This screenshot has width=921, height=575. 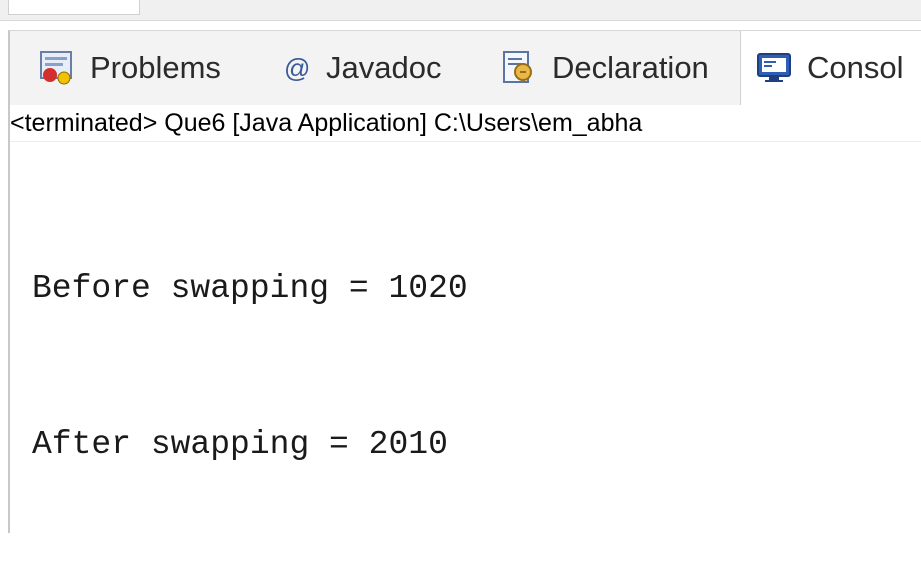 What do you see at coordinates (240, 444) in the screenshot?
I see `console-line: After swapping = 2010` at bounding box center [240, 444].